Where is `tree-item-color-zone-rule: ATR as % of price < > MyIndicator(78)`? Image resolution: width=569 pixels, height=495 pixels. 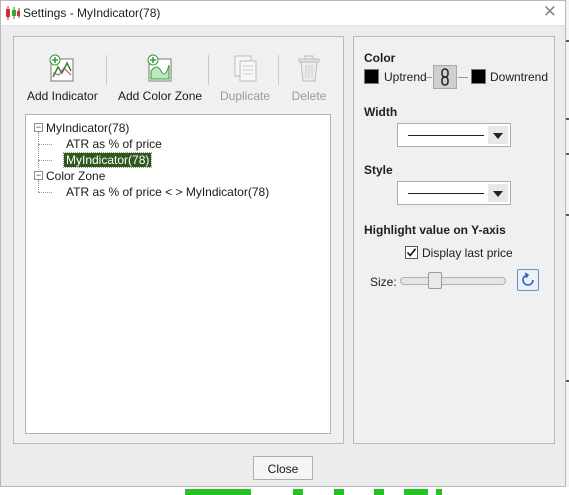 tree-item-color-zone-rule: ATR as % of price < > MyIndicator(78) is located at coordinates (167, 192).